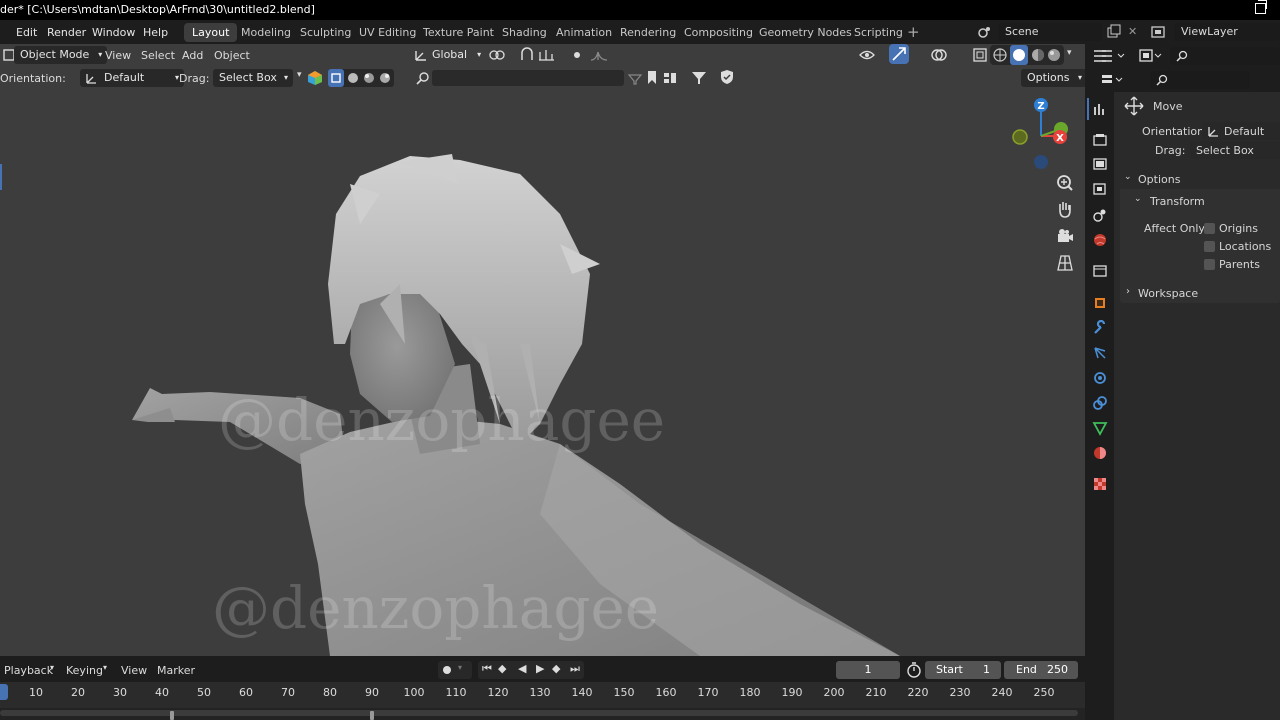 The image size is (1280, 720). I want to click on end-frame-field: End 250, so click(1041, 670).